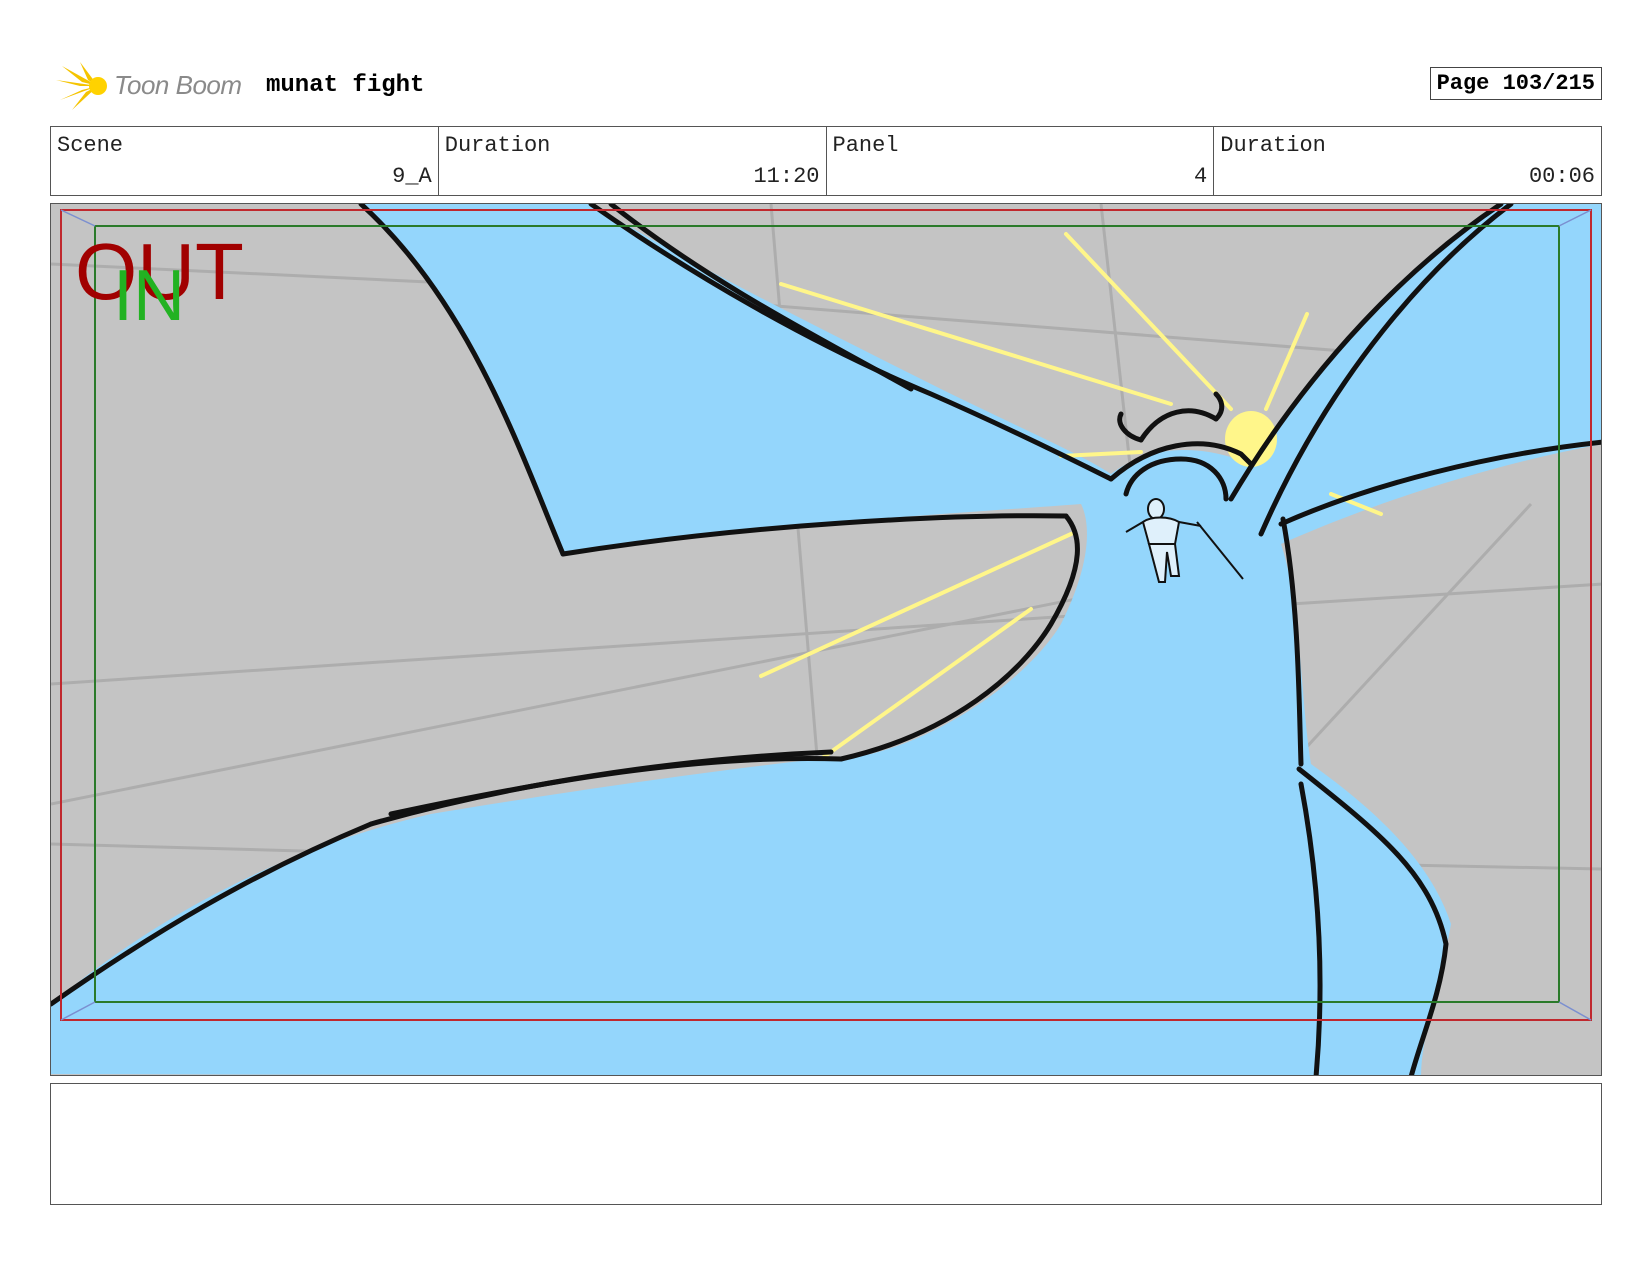 Image resolution: width=1648 pixels, height=1276 pixels. Describe the element at coordinates (412, 176) in the screenshot. I see `scene-value: 9_A` at that location.